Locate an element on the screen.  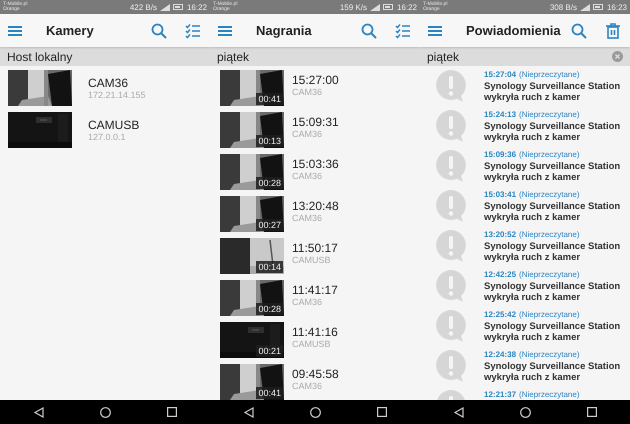
duration-label: 00:13 is located at coordinates (269, 141).